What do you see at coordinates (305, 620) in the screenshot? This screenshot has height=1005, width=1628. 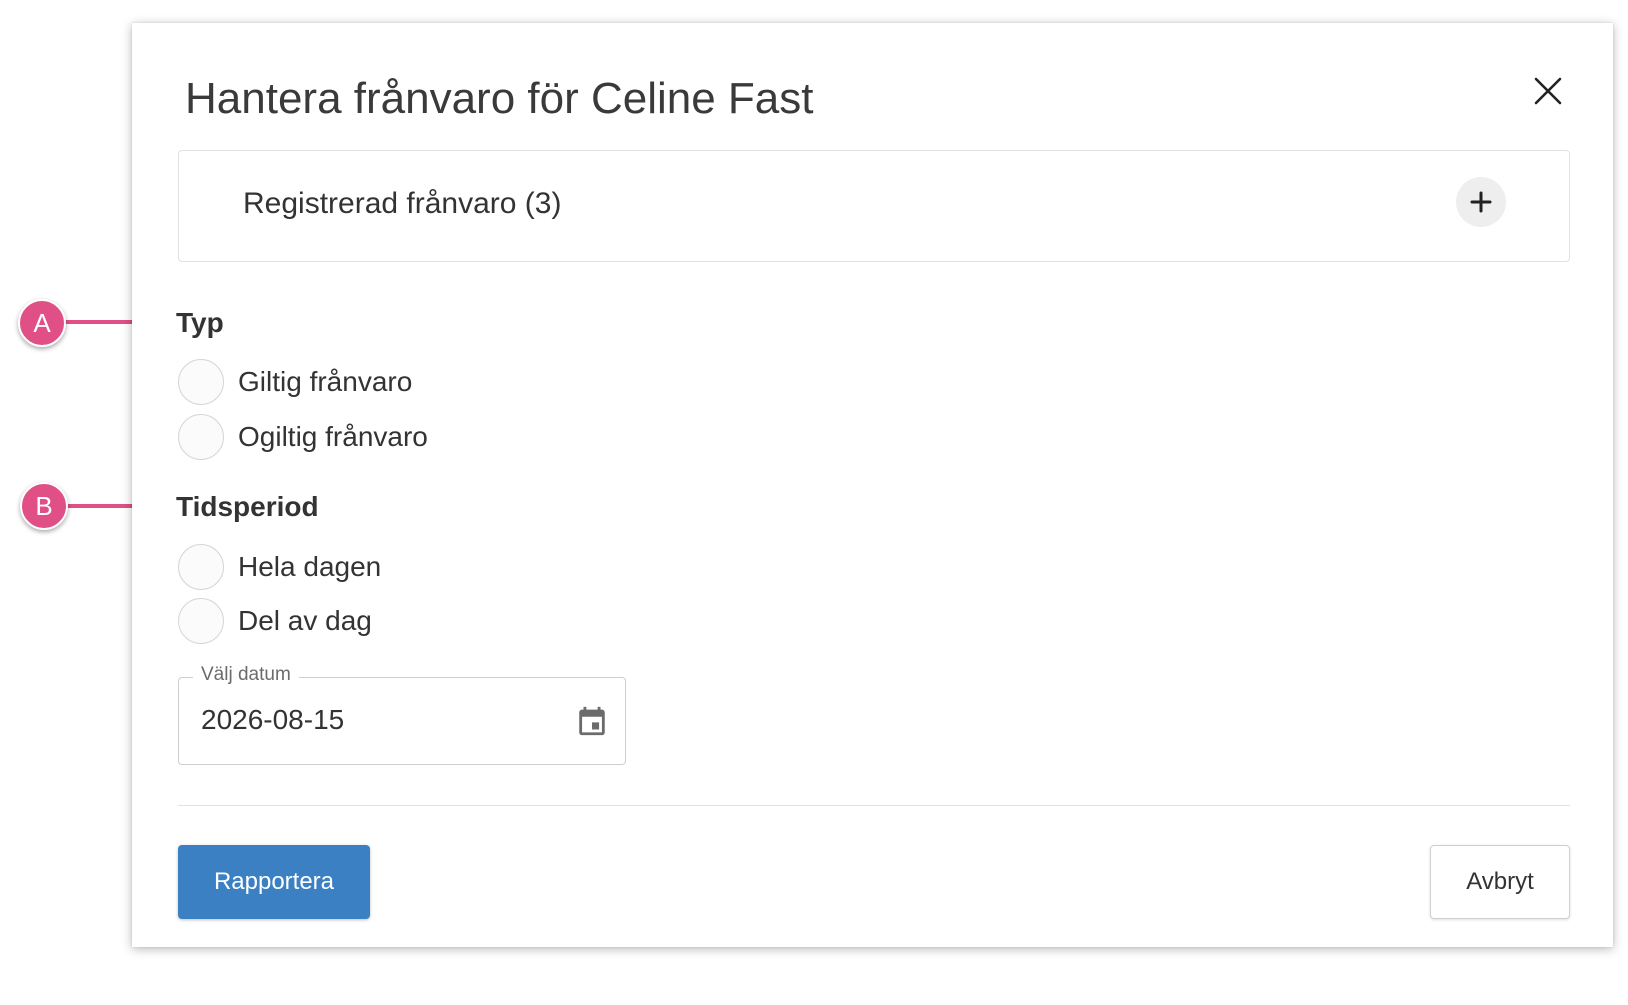 I see `radio-label: Del av dag` at bounding box center [305, 620].